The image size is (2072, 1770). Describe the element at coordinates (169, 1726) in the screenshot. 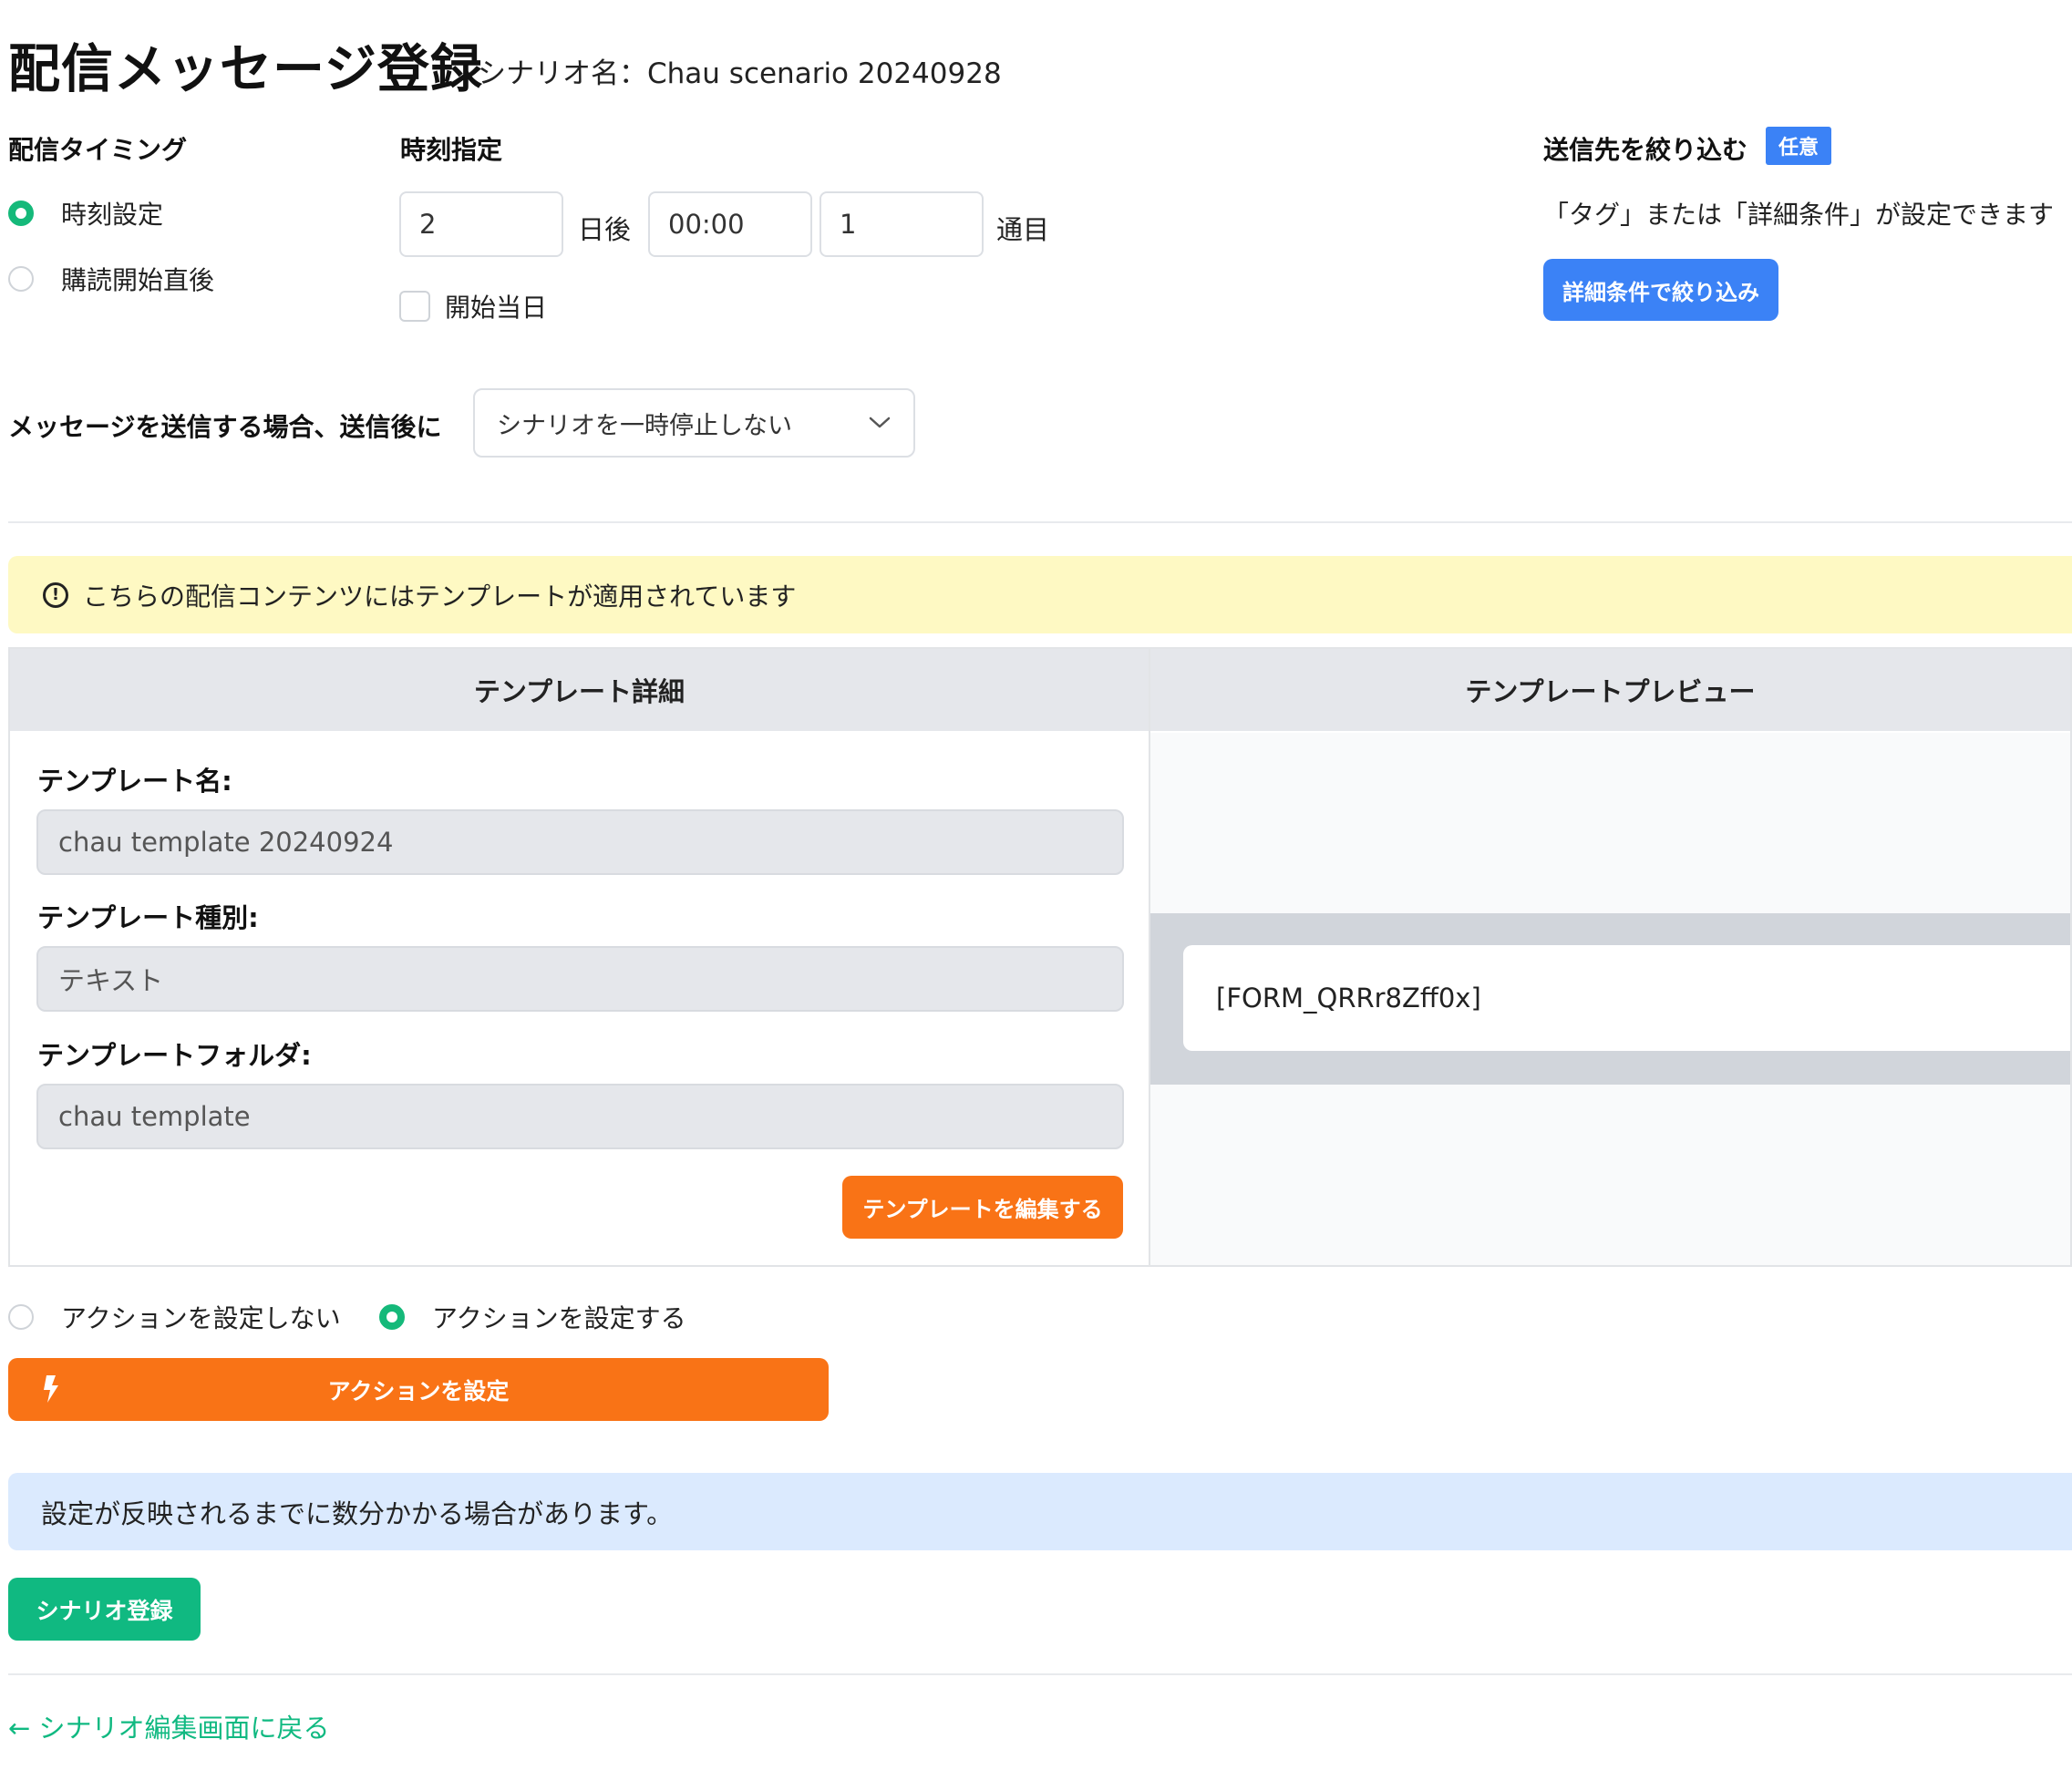

I see `back-to-scenario-edit-link: ← シナリオ編集画面に戻る` at that location.